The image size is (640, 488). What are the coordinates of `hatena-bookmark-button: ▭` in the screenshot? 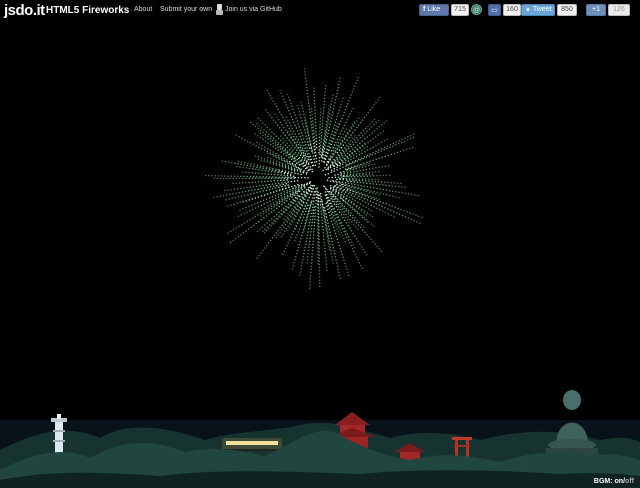 It's located at (494, 9).